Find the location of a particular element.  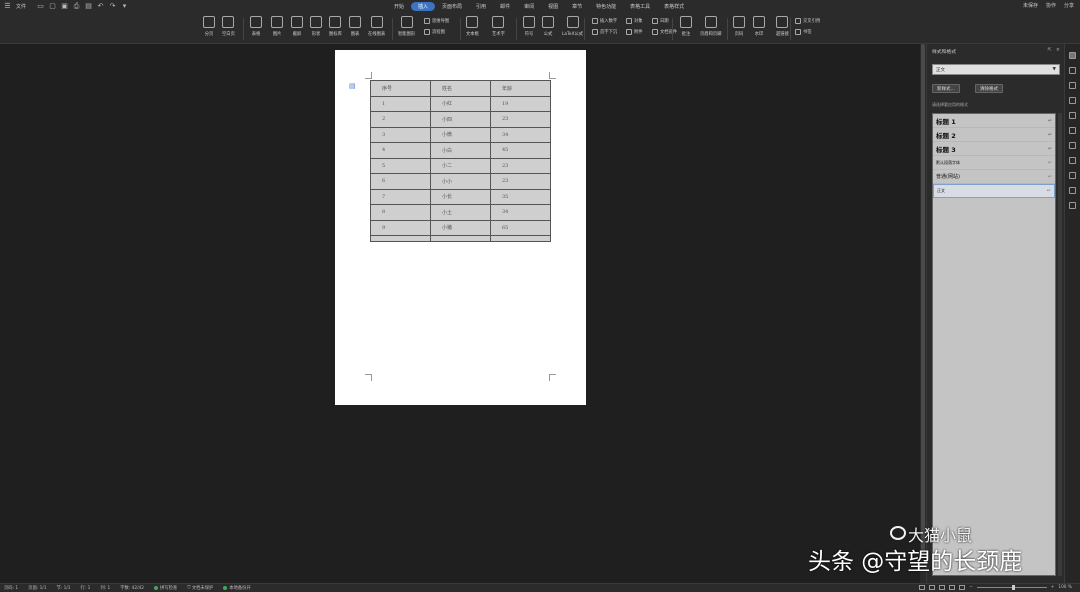

ribbon-button-0: 分页 is located at coordinates (209, 26).